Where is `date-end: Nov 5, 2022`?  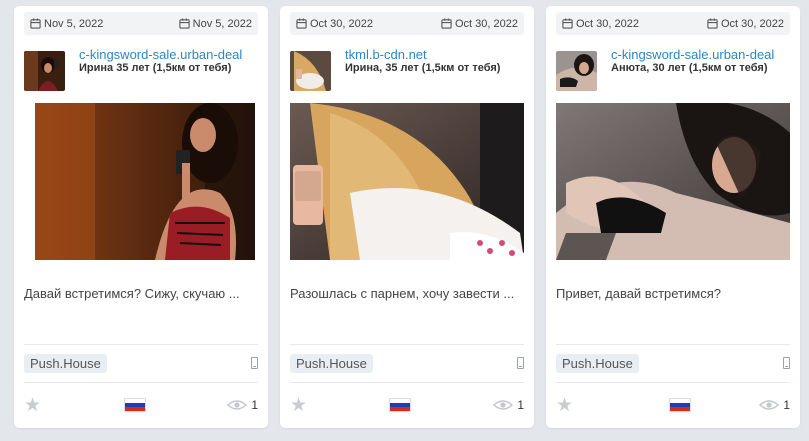
date-end: Nov 5, 2022 is located at coordinates (215, 24).